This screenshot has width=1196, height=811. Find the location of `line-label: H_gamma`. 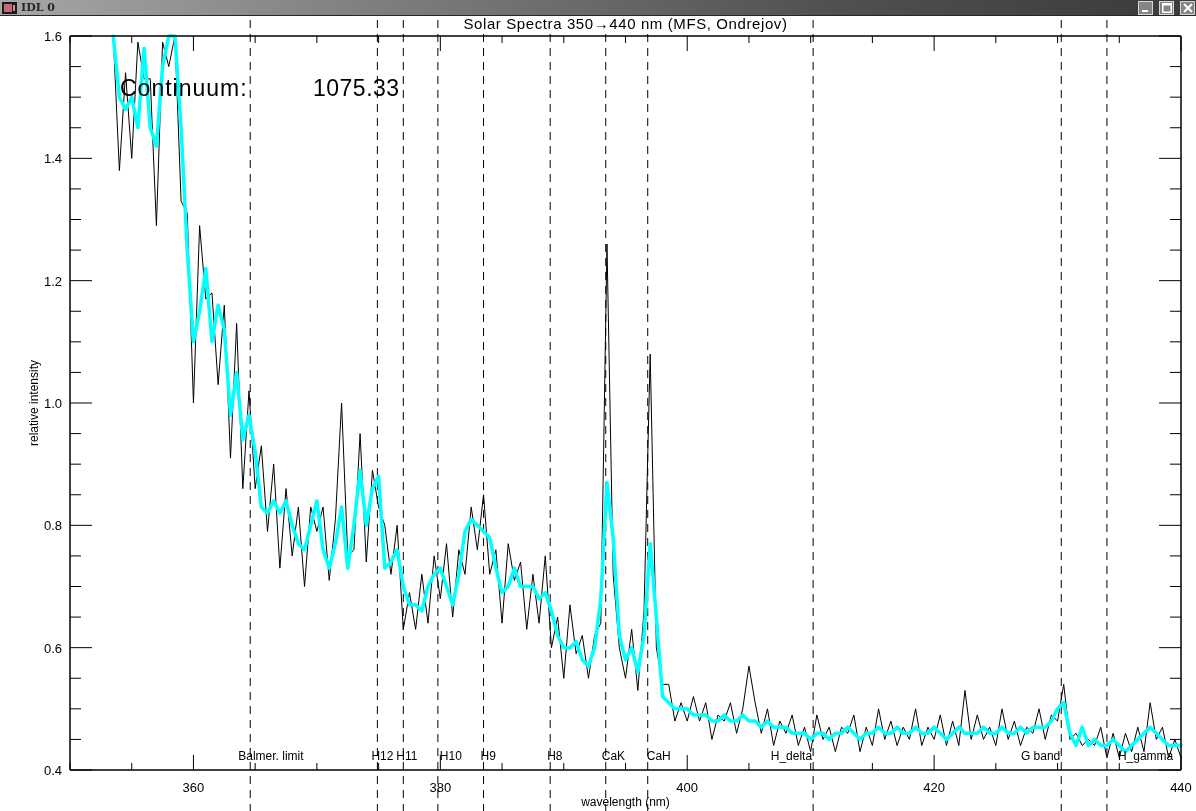

line-label: H_gamma is located at coordinates (1145, 756).